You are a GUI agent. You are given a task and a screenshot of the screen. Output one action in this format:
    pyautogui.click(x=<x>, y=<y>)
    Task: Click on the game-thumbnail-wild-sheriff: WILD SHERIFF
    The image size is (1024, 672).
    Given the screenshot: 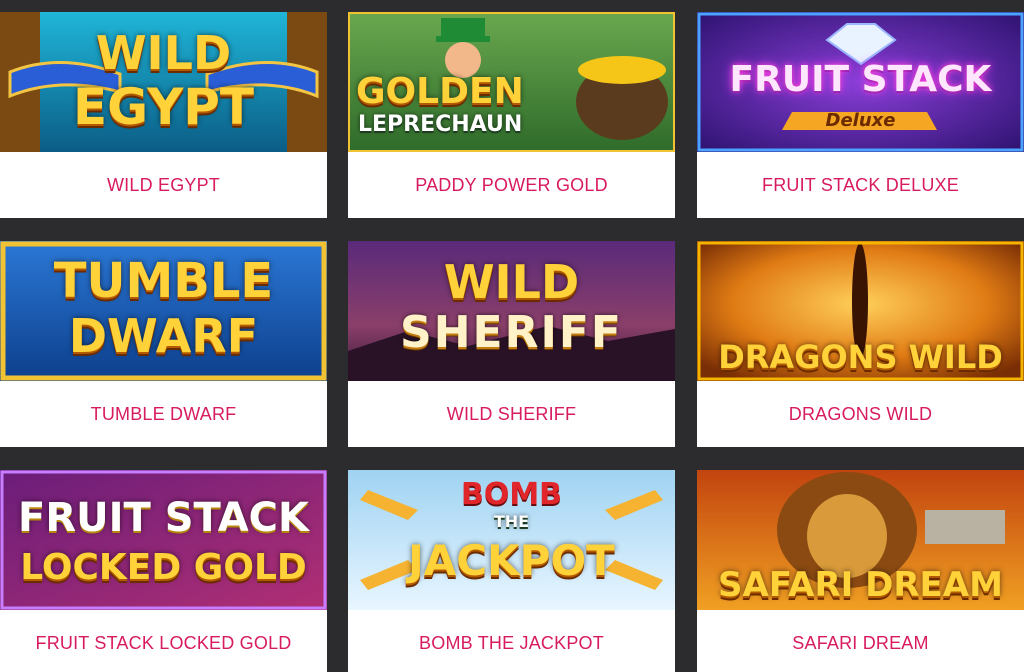 What is the action you would take?
    pyautogui.click(x=511, y=311)
    